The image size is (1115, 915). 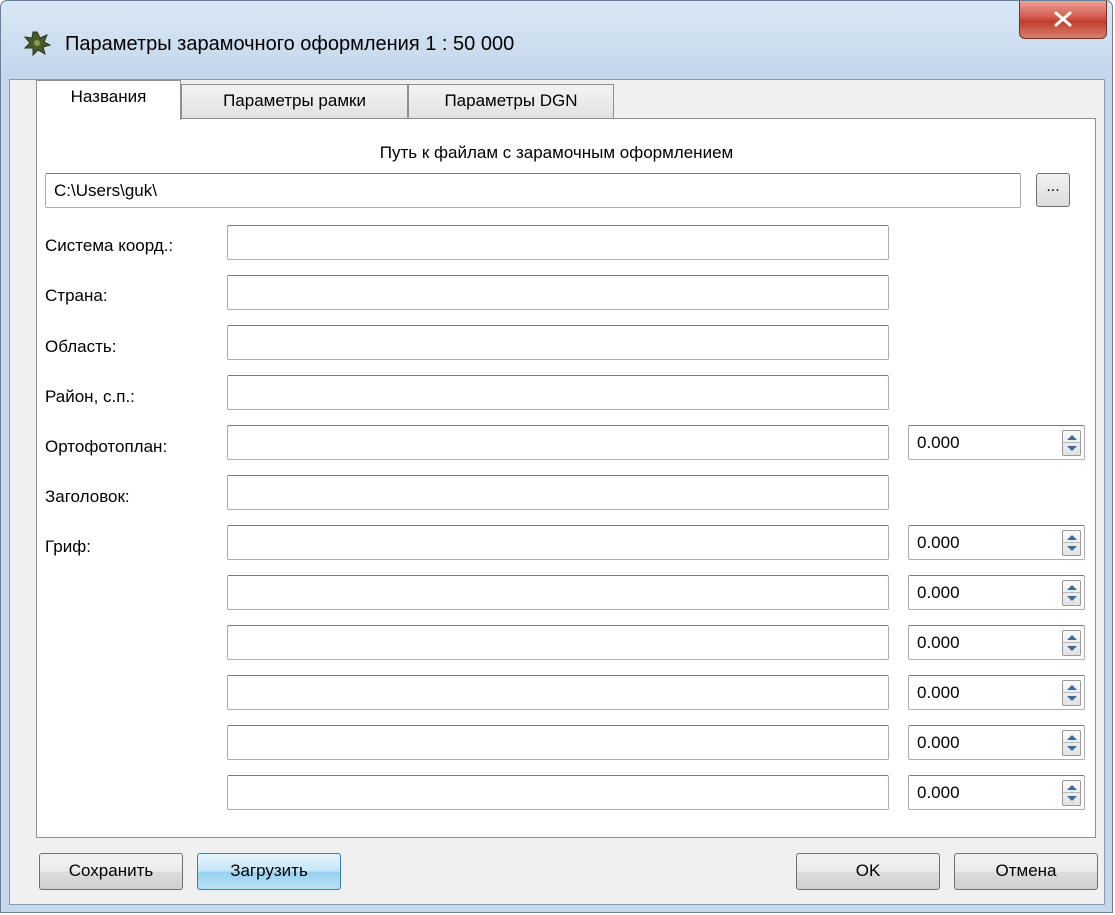 I want to click on tab-dgn-params: Параметры DGN, so click(x=511, y=102).